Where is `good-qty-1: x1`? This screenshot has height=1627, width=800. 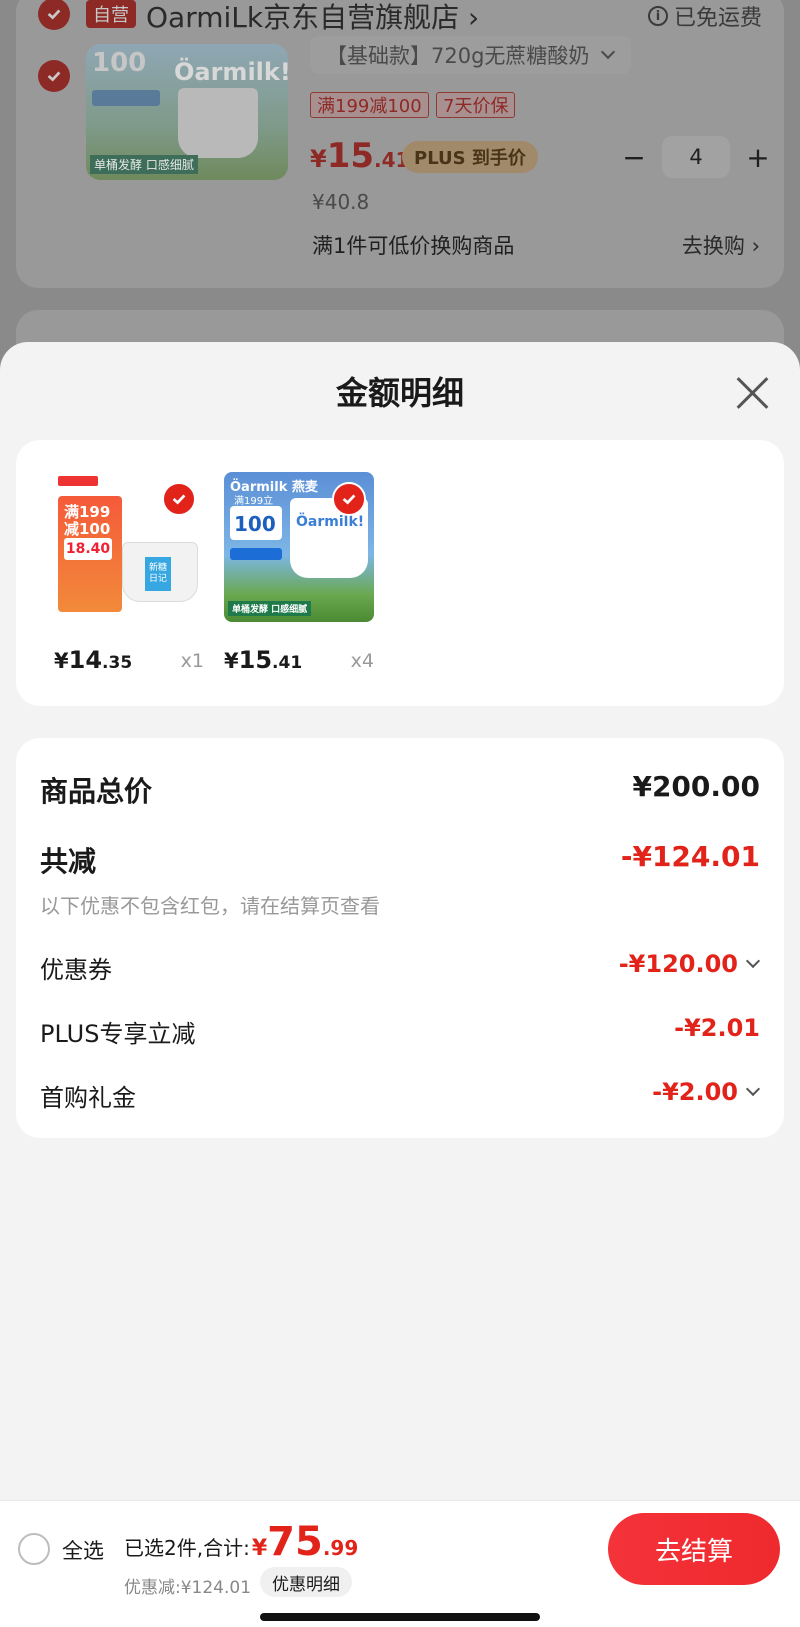
good-qty-1: x1 is located at coordinates (192, 661).